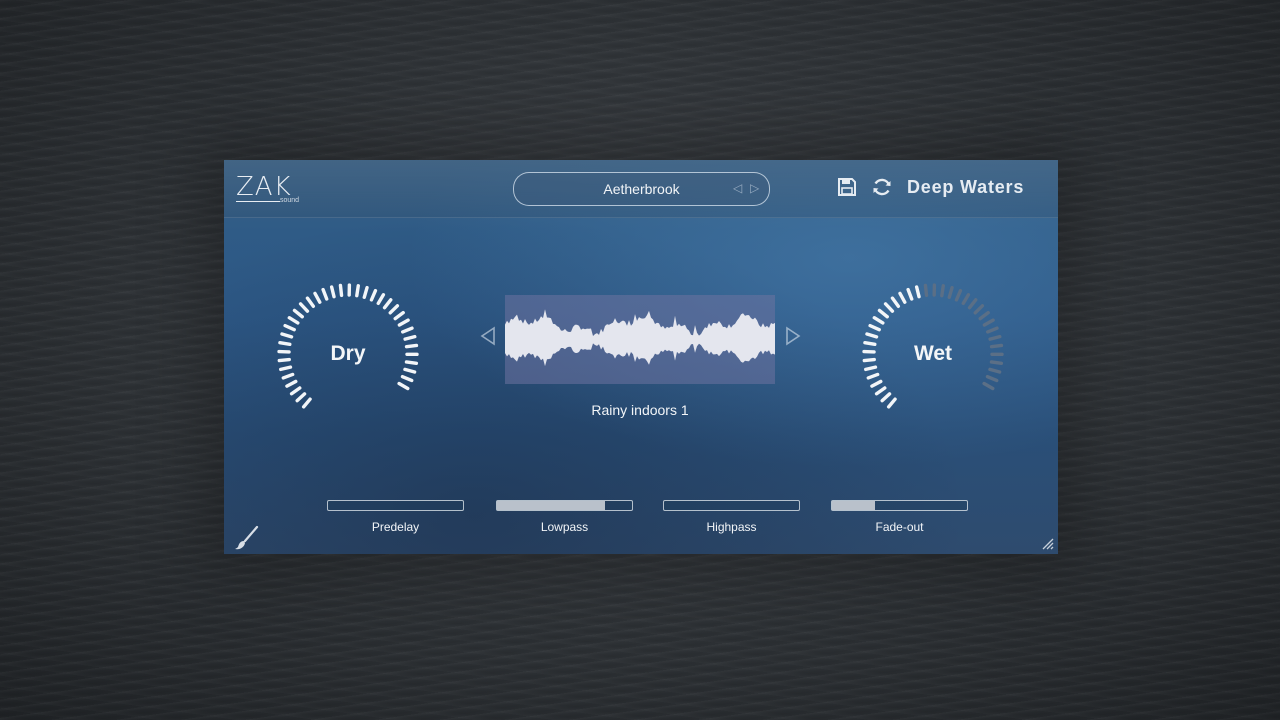 The height and width of the screenshot is (720, 1280). I want to click on save-icon, so click(847, 187).